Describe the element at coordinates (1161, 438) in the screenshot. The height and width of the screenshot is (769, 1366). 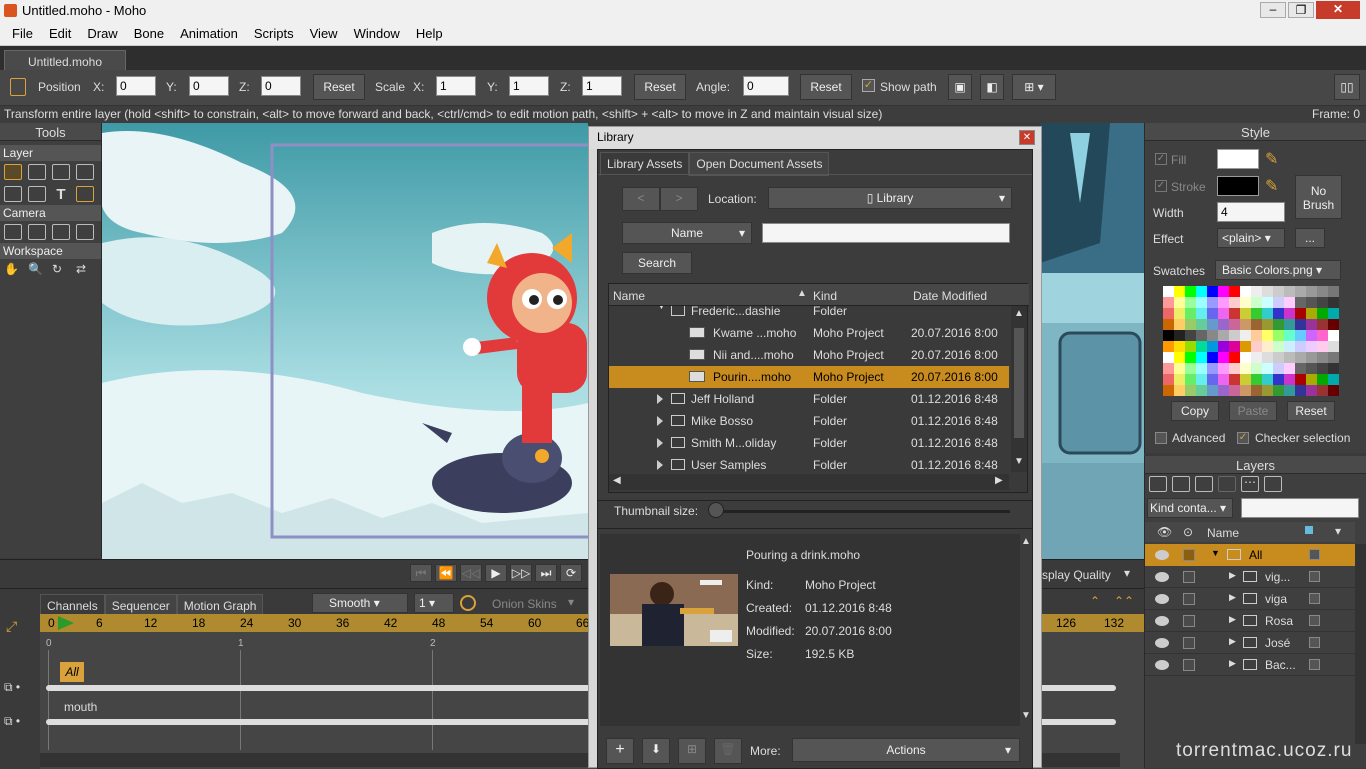
I see `advanced-checkbox` at that location.